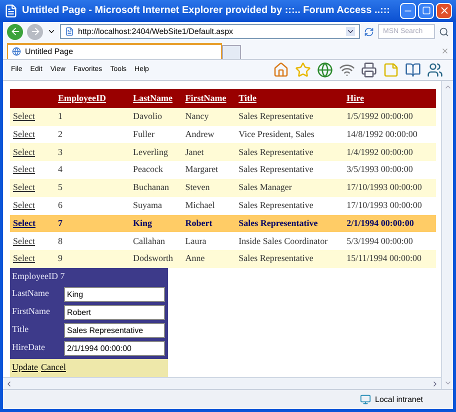 The width and height of the screenshot is (456, 412). I want to click on table-cell: 15/11/1994 00:00:00, so click(384, 258).